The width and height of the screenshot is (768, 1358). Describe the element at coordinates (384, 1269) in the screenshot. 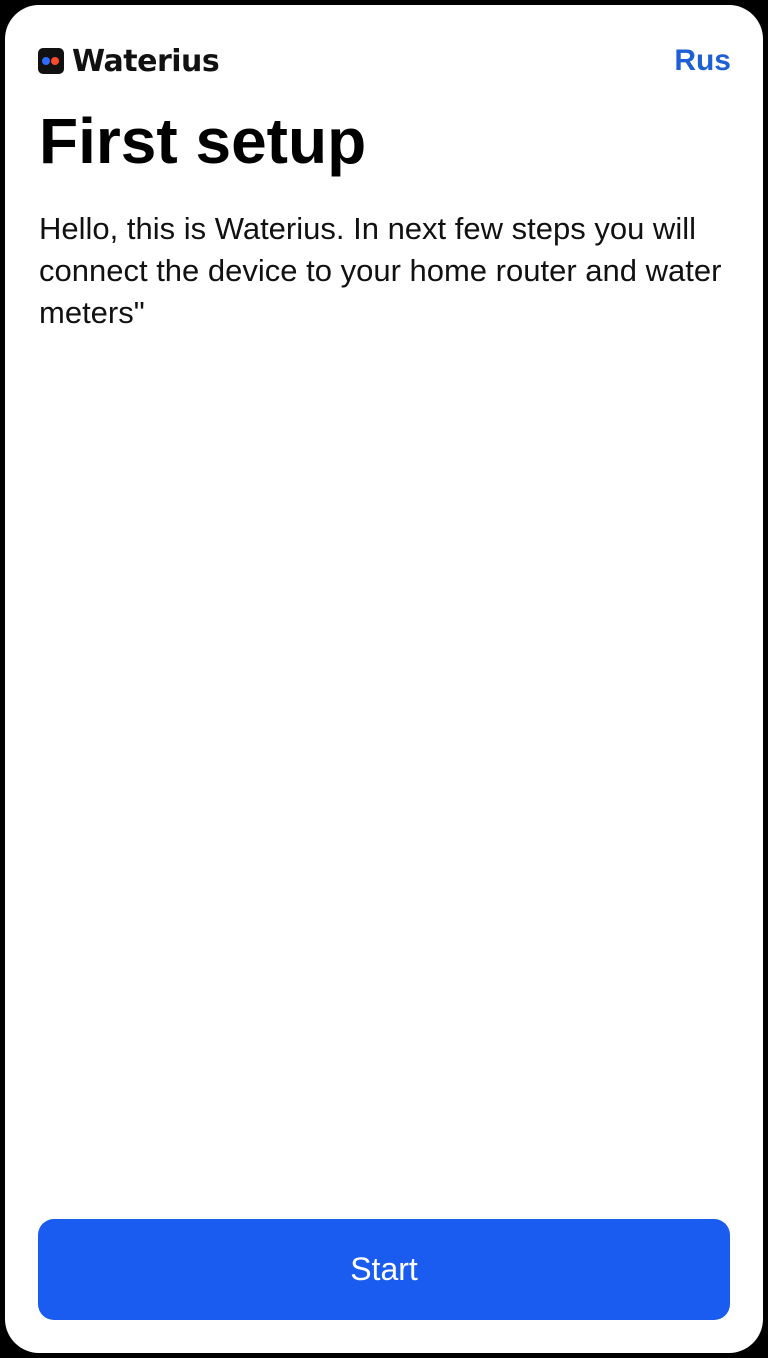

I see `start-button: Start` at that location.